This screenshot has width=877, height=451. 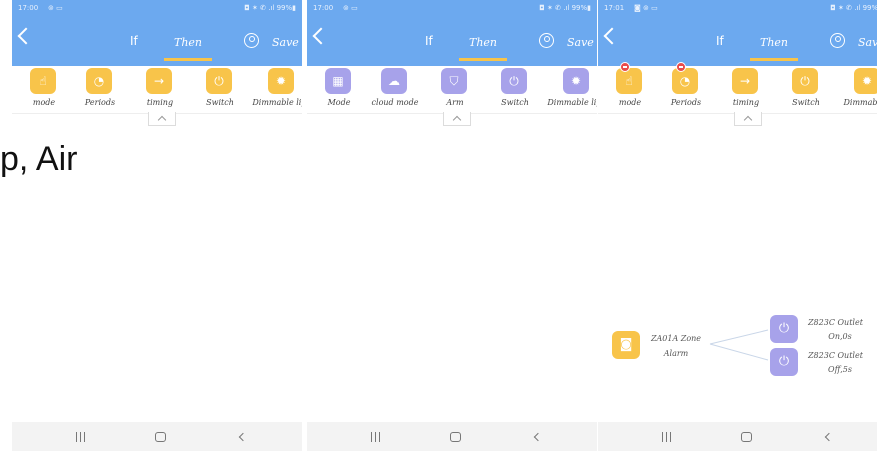 What do you see at coordinates (737, 33) in the screenshot?
I see `header-bar: 17:01 ◘ ✶ ✆ .ıl 99%▮ ◙ ⊚ ▭ If Then Save` at bounding box center [737, 33].